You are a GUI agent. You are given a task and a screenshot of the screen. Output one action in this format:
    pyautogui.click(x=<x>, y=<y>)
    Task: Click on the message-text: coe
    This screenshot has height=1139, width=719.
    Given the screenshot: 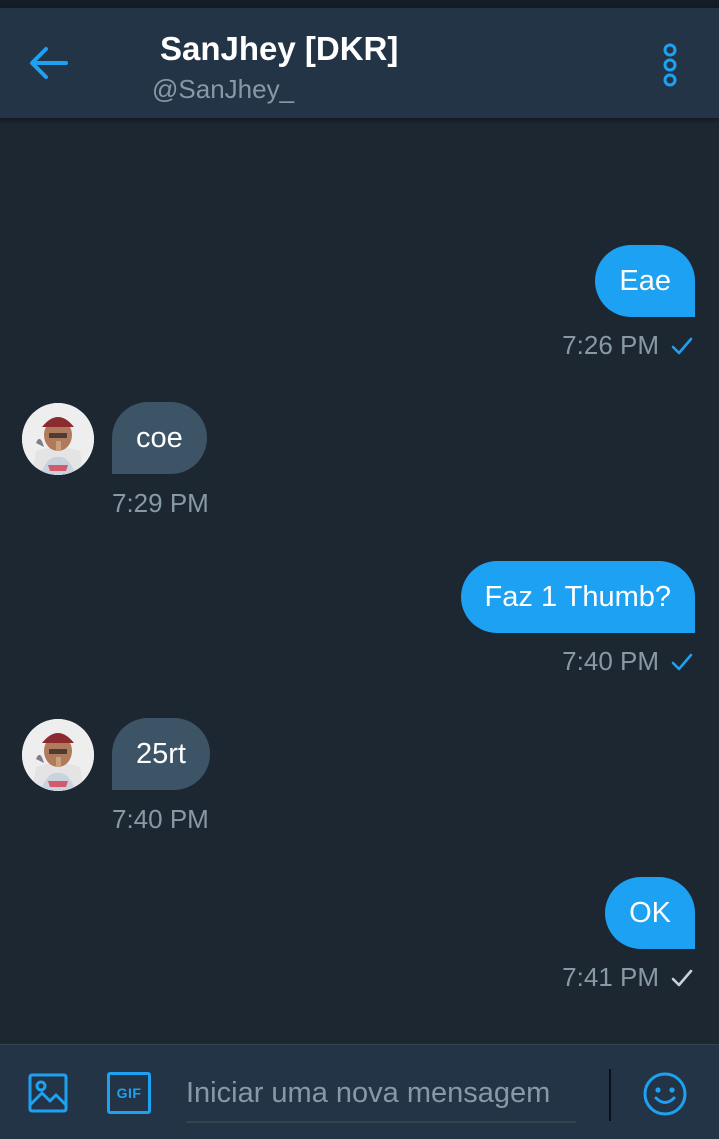 What is the action you would take?
    pyautogui.click(x=159, y=437)
    